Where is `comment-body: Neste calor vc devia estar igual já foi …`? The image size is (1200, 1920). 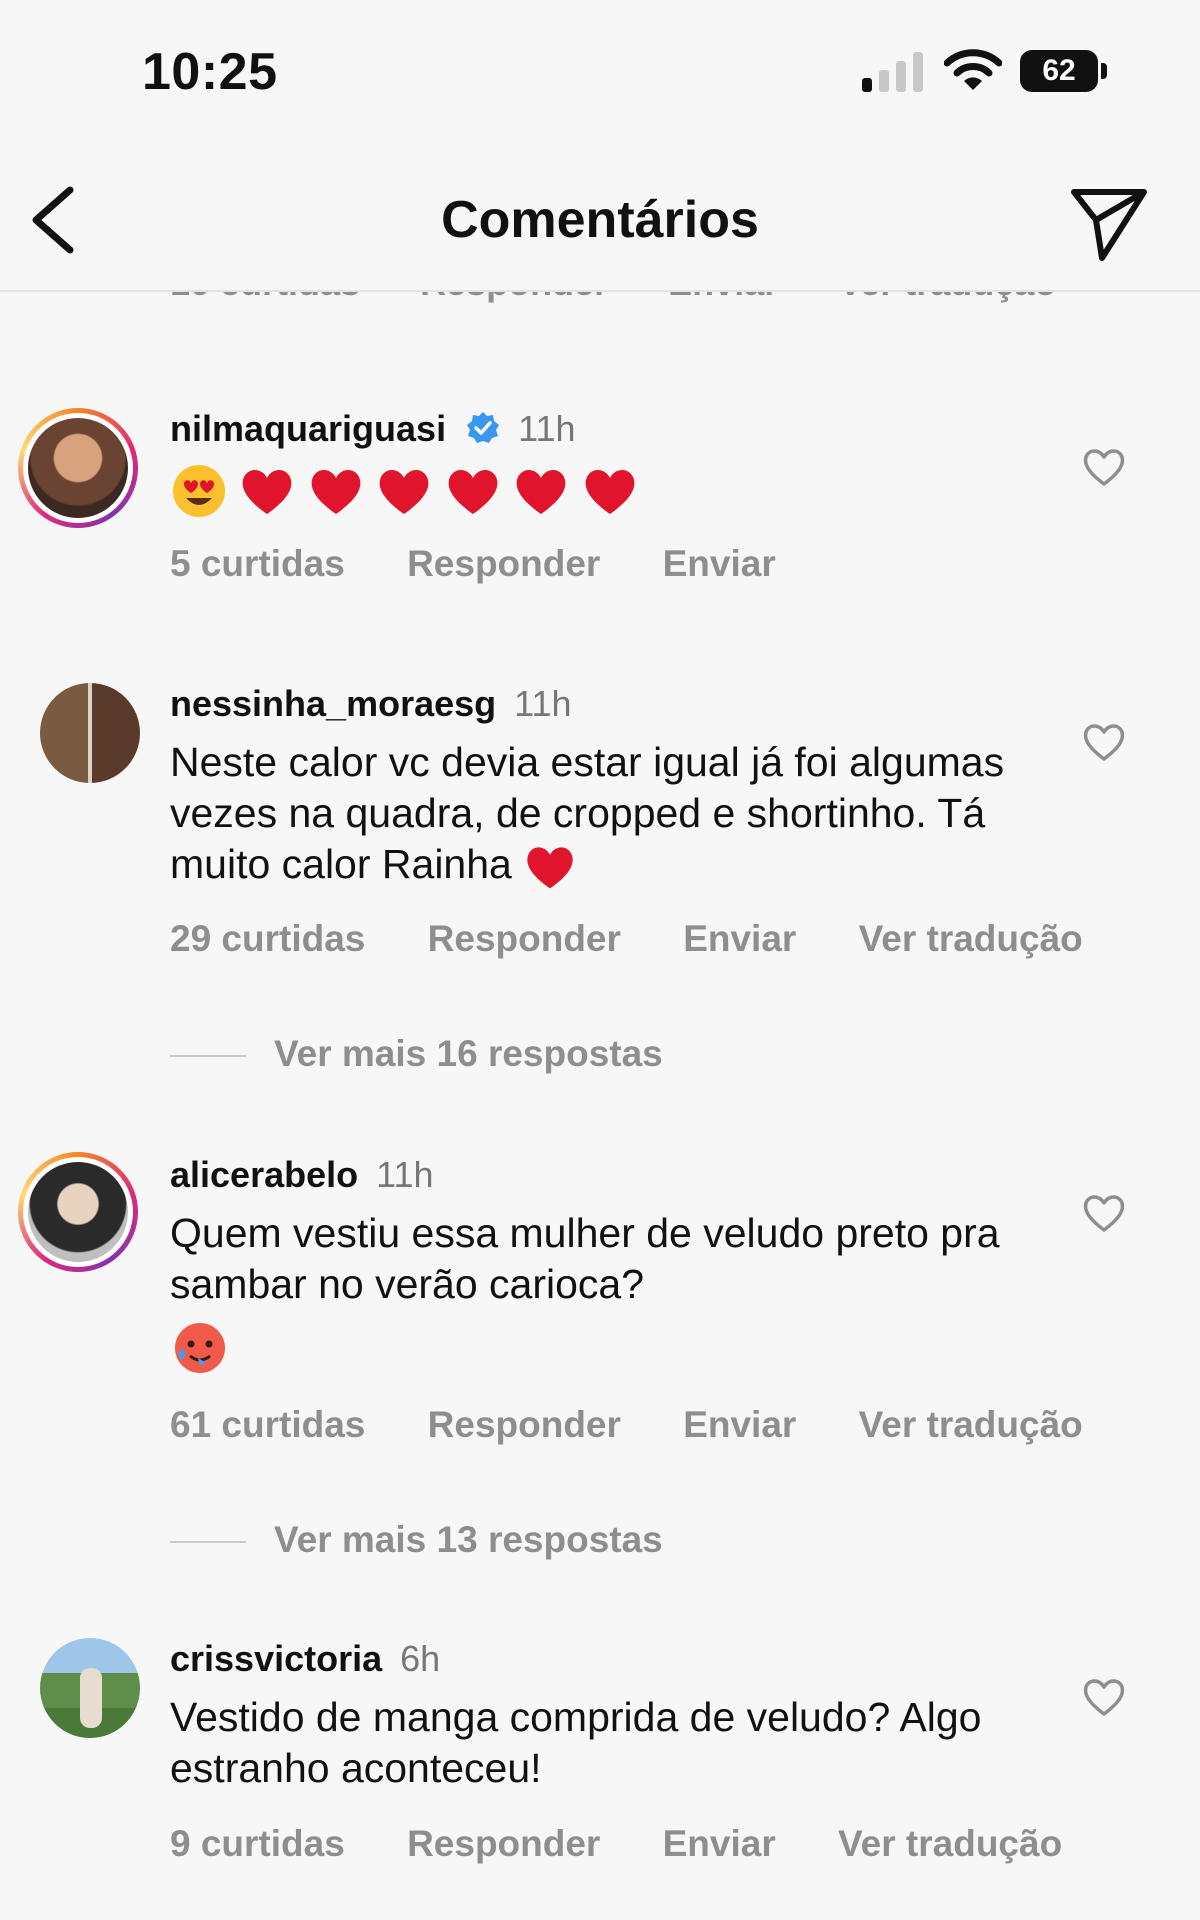
comment-body: Neste calor vc devia estar igual já foi … is located at coordinates (587, 813).